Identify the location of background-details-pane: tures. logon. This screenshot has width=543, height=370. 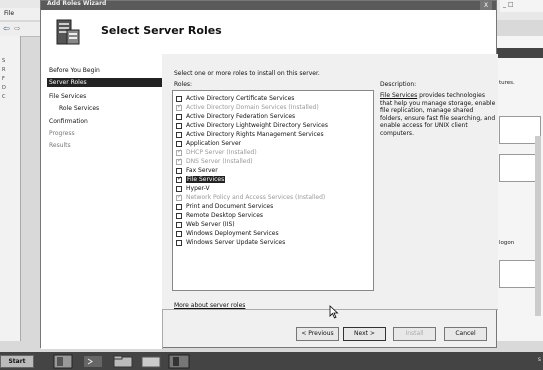
(520, 188).